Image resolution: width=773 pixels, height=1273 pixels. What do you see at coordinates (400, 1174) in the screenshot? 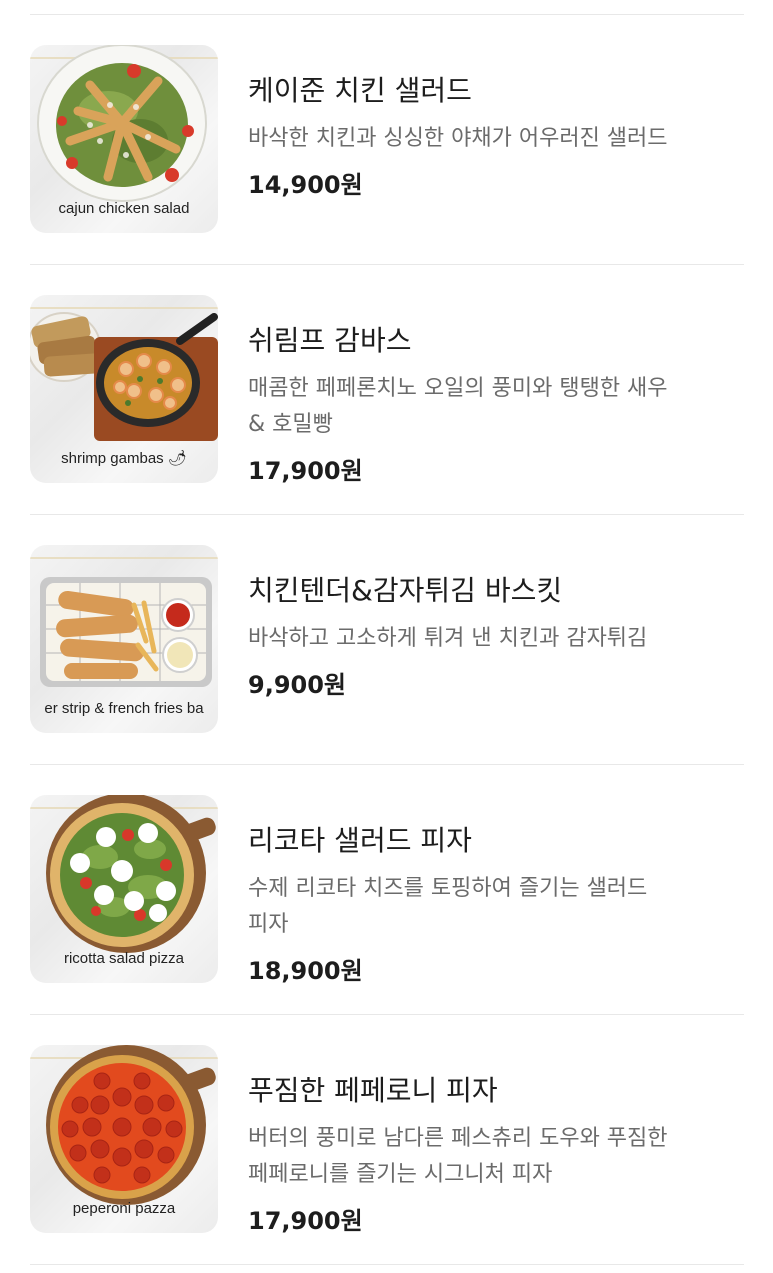
I see `description-line: 페페로니를 즐기는 시그니처 피자` at bounding box center [400, 1174].